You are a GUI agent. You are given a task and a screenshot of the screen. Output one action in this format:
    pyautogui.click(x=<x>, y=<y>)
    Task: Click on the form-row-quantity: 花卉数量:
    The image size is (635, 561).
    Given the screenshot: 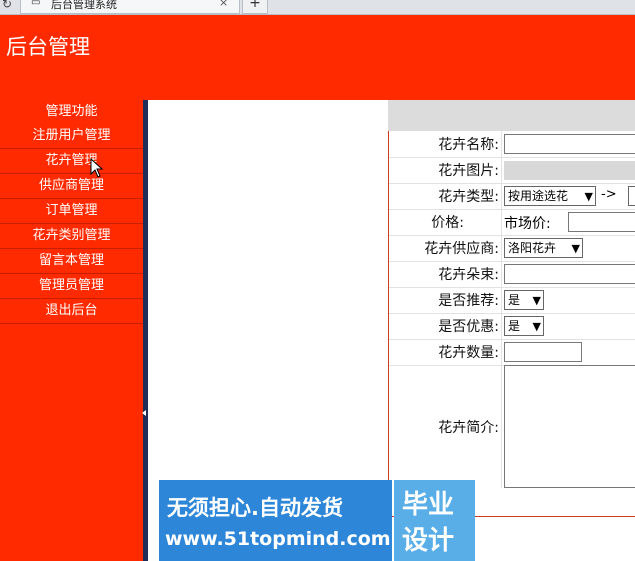 What is the action you would take?
    pyautogui.click(x=512, y=352)
    